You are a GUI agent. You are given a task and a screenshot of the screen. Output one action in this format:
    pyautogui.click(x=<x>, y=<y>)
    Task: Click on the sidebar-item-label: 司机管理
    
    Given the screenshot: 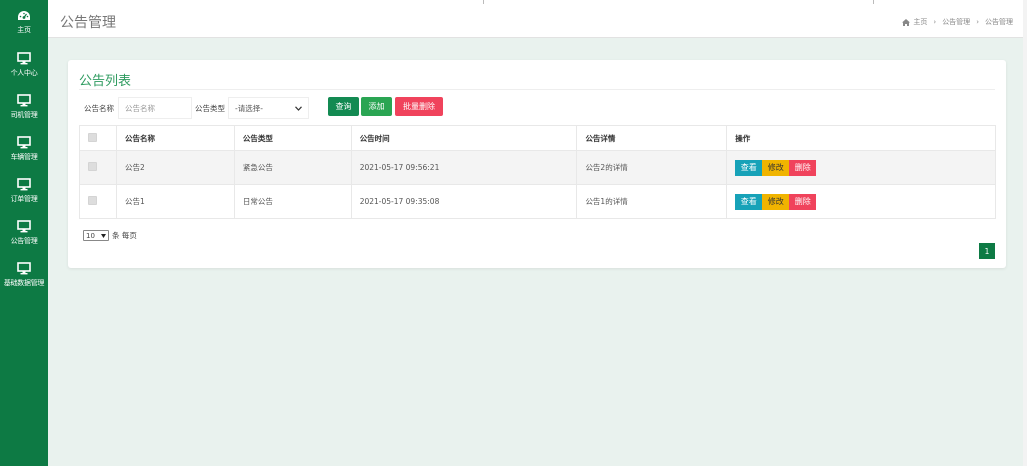 What is the action you would take?
    pyautogui.click(x=24, y=115)
    